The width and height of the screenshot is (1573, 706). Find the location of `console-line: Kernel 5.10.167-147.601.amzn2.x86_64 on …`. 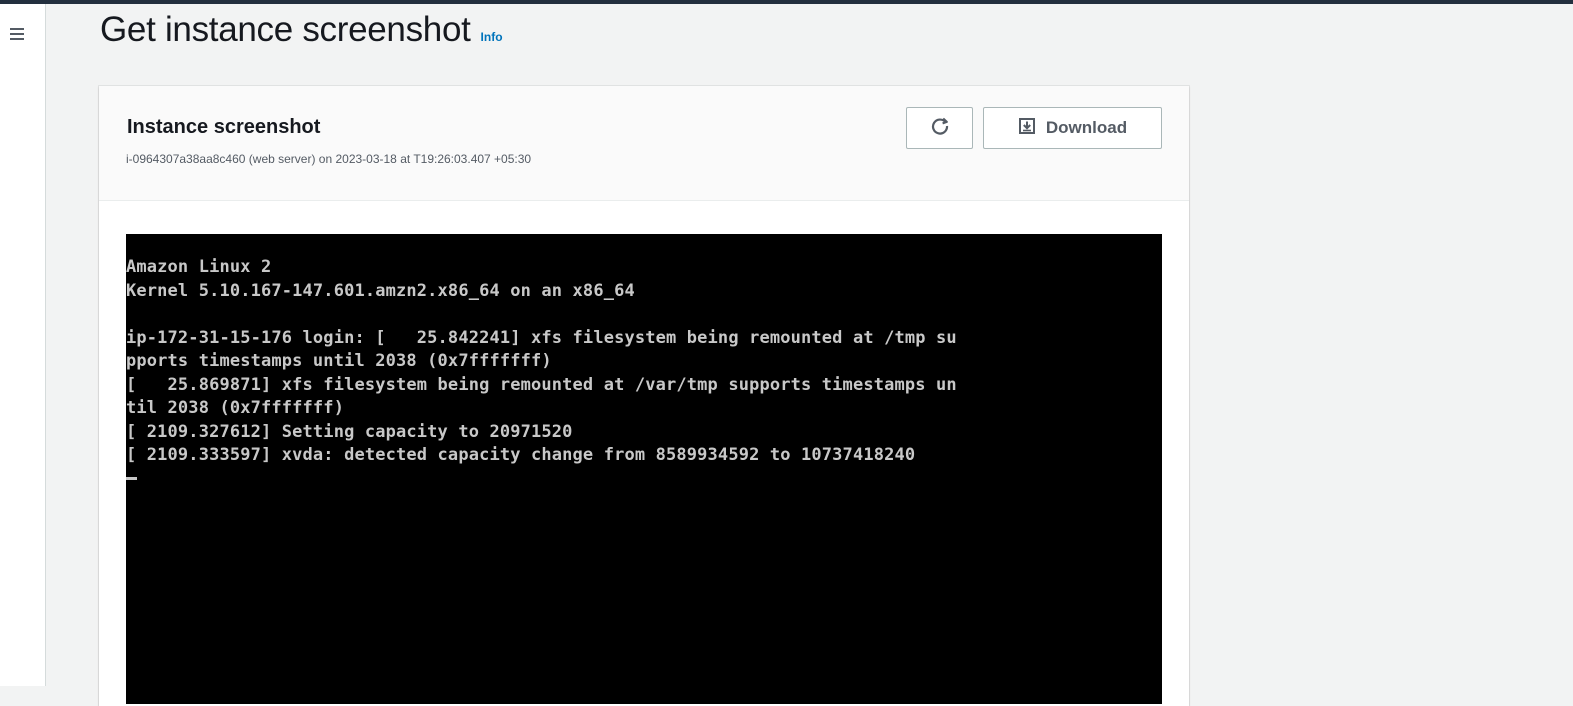

console-line: Kernel 5.10.167-147.601.amzn2.x86_64 on … is located at coordinates (380, 290).